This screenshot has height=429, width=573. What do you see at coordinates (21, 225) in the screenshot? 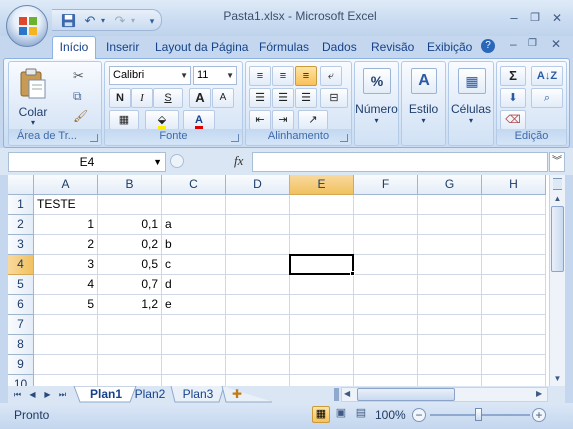
I see `row-header-2: 2` at bounding box center [21, 225].